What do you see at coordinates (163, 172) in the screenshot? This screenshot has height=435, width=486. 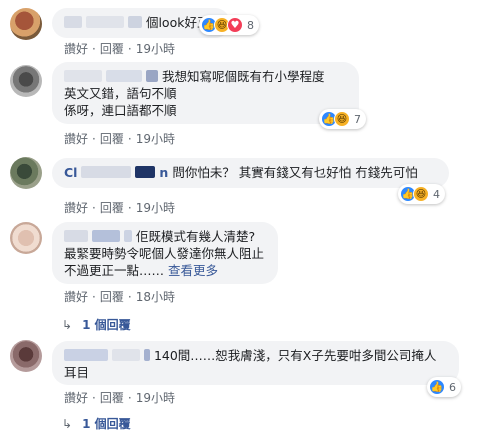 I see `commenter-name: n` at bounding box center [163, 172].